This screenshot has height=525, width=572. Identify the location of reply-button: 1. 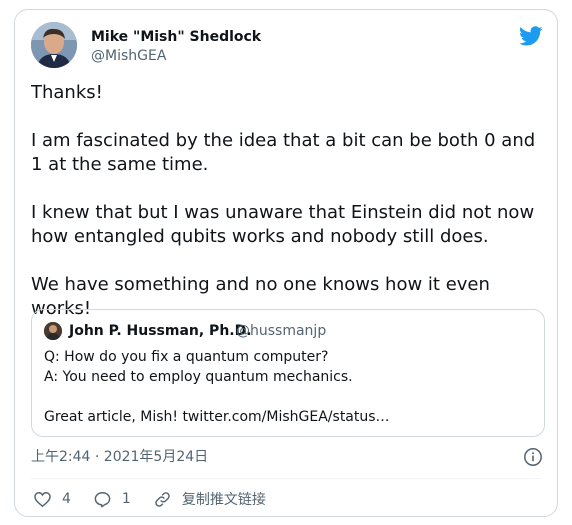
(112, 499).